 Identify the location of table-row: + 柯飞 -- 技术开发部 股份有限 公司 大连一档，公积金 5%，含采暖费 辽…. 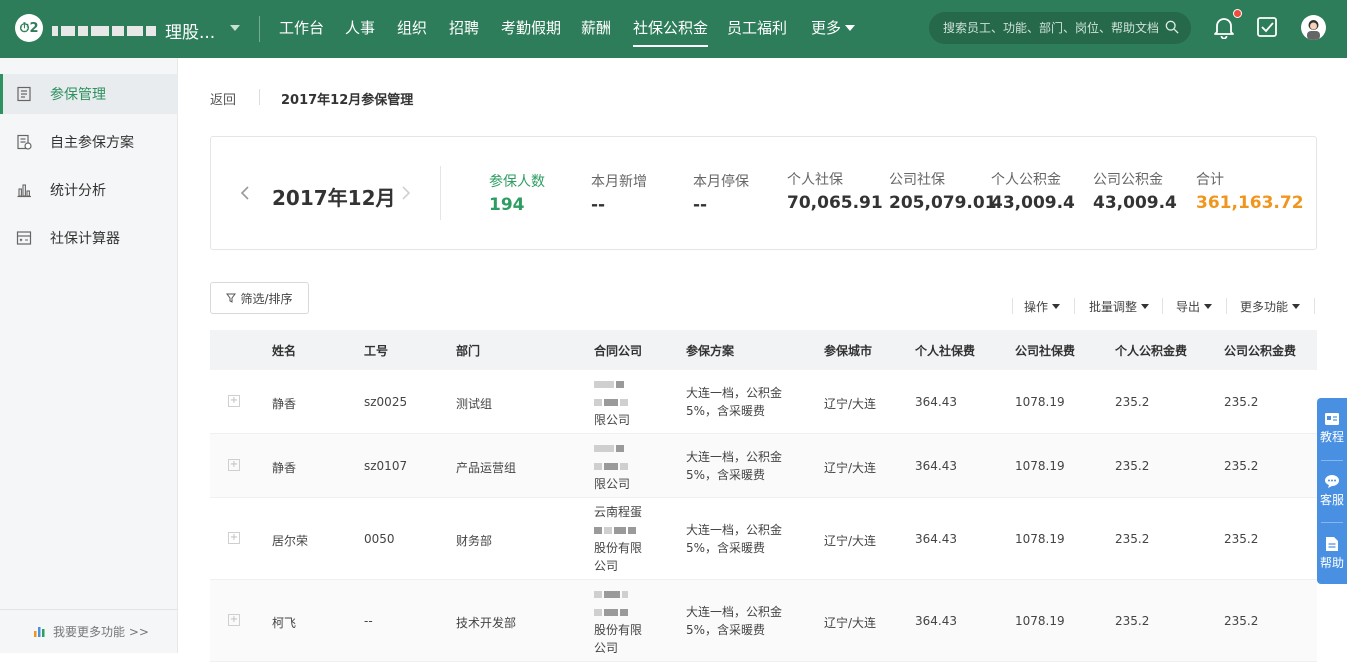
(763, 621).